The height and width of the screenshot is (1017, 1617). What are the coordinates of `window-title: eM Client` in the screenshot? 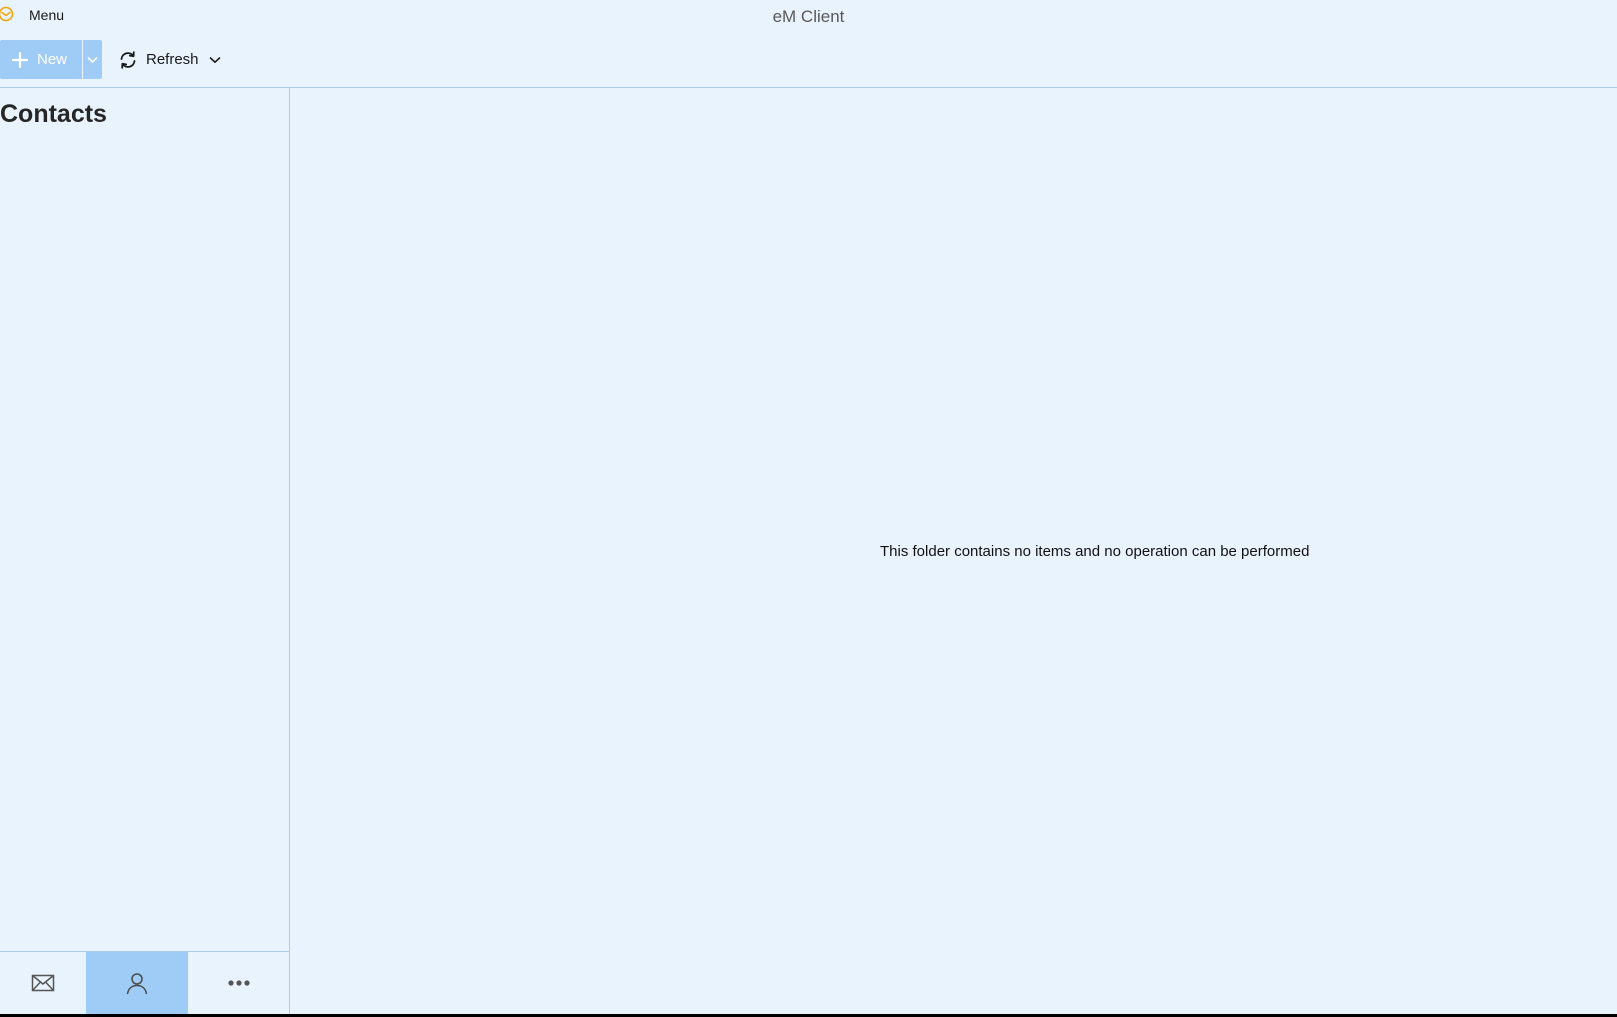 It's located at (808, 16).